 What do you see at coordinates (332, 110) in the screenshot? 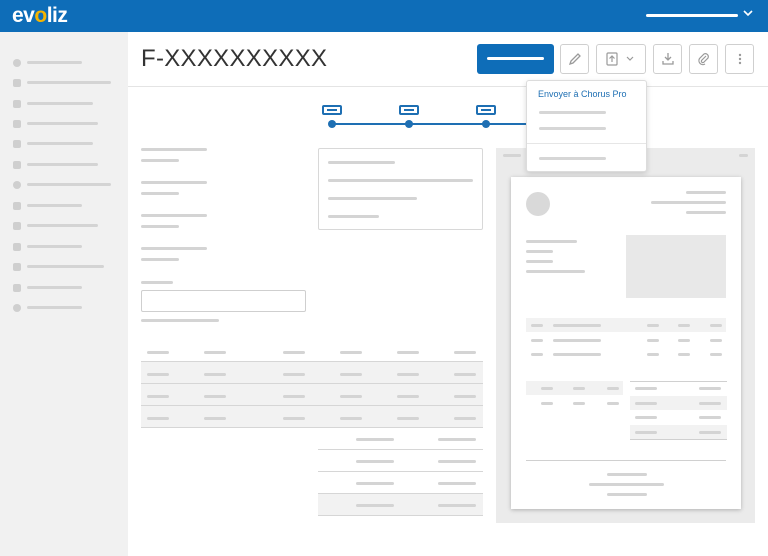
I see `step-1-badge` at bounding box center [332, 110].